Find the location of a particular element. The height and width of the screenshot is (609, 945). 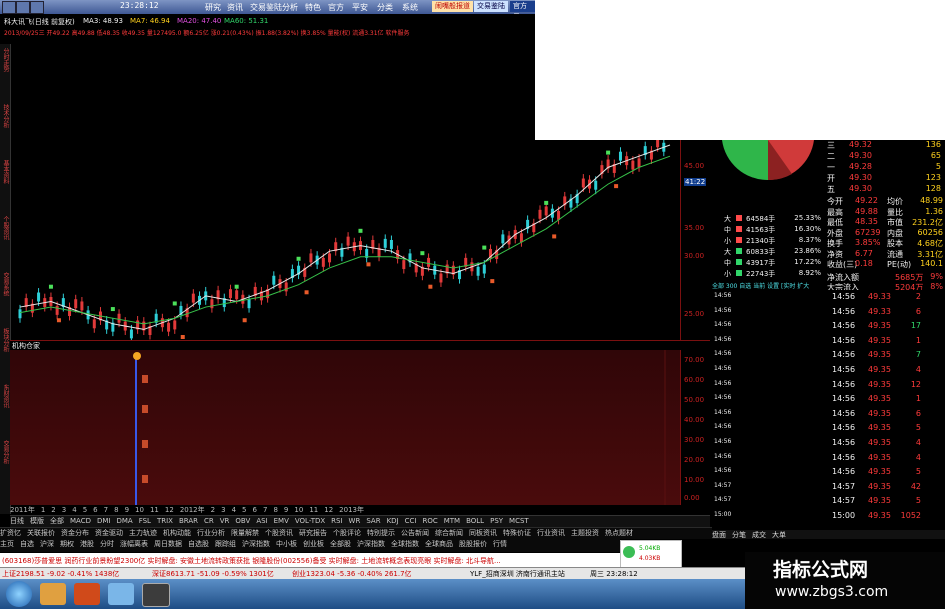

indicator-tab: BOLL is located at coordinates (475, 521).